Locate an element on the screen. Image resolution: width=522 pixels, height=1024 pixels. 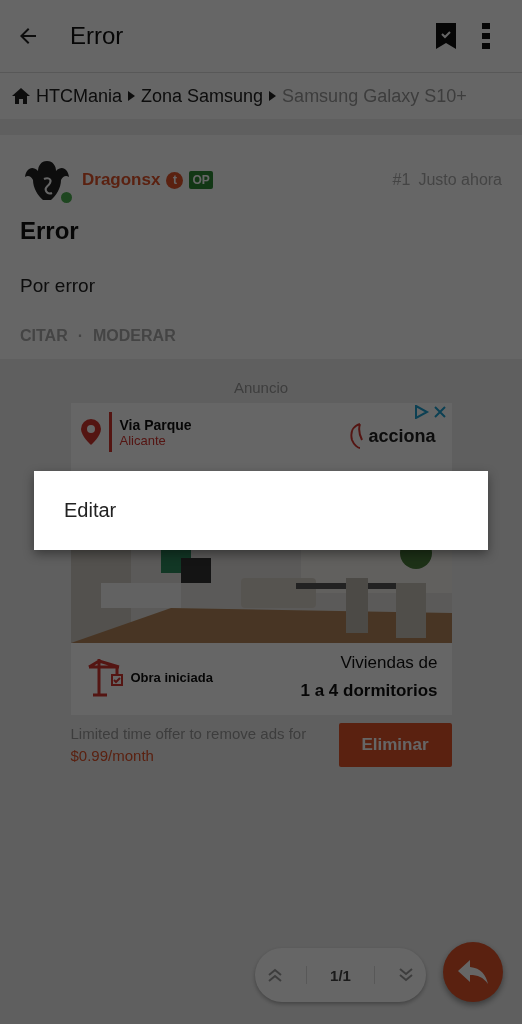
breadcrumb-link: HTCMania is located at coordinates (79, 96).